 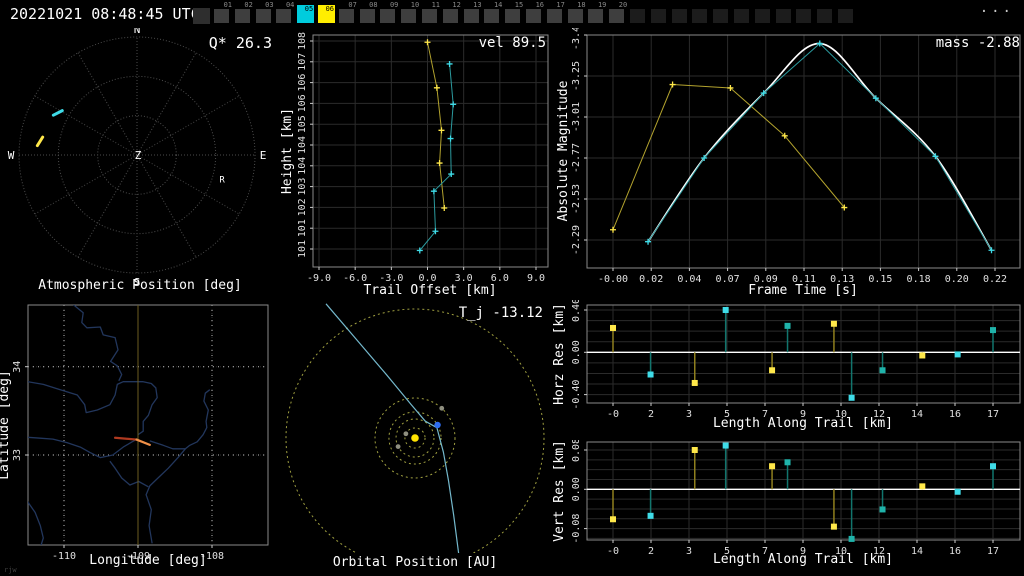 I want to click on frame-slot-08: 08, so click(x=369, y=14).